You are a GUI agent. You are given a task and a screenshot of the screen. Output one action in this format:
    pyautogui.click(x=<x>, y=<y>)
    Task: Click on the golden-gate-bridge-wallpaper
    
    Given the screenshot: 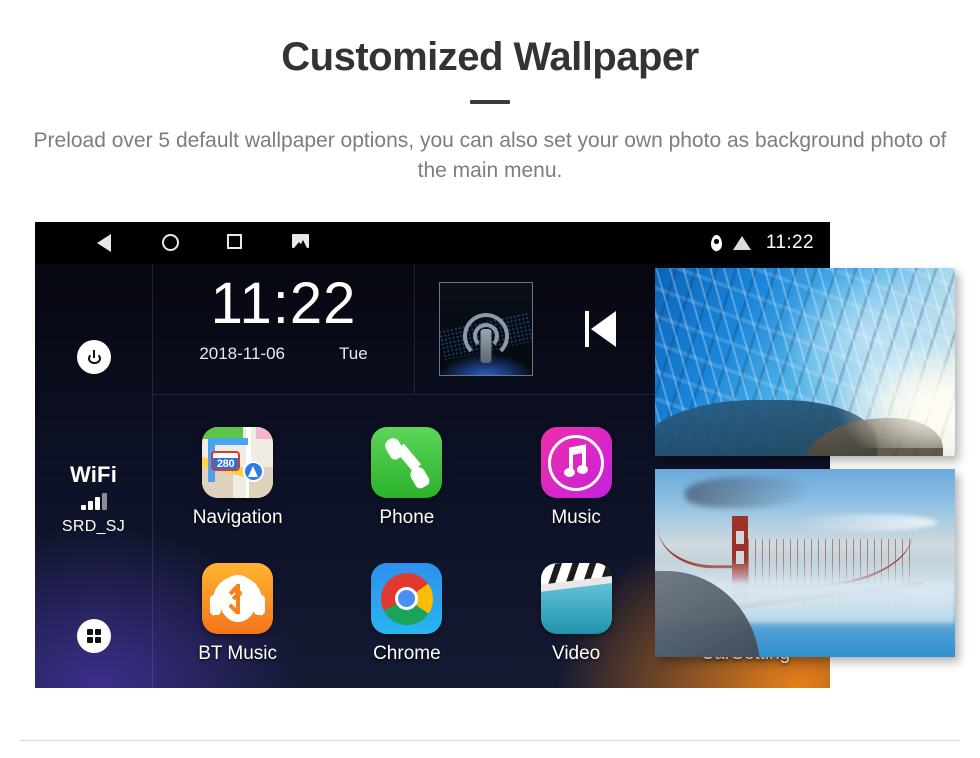 What is the action you would take?
    pyautogui.click(x=805, y=563)
    